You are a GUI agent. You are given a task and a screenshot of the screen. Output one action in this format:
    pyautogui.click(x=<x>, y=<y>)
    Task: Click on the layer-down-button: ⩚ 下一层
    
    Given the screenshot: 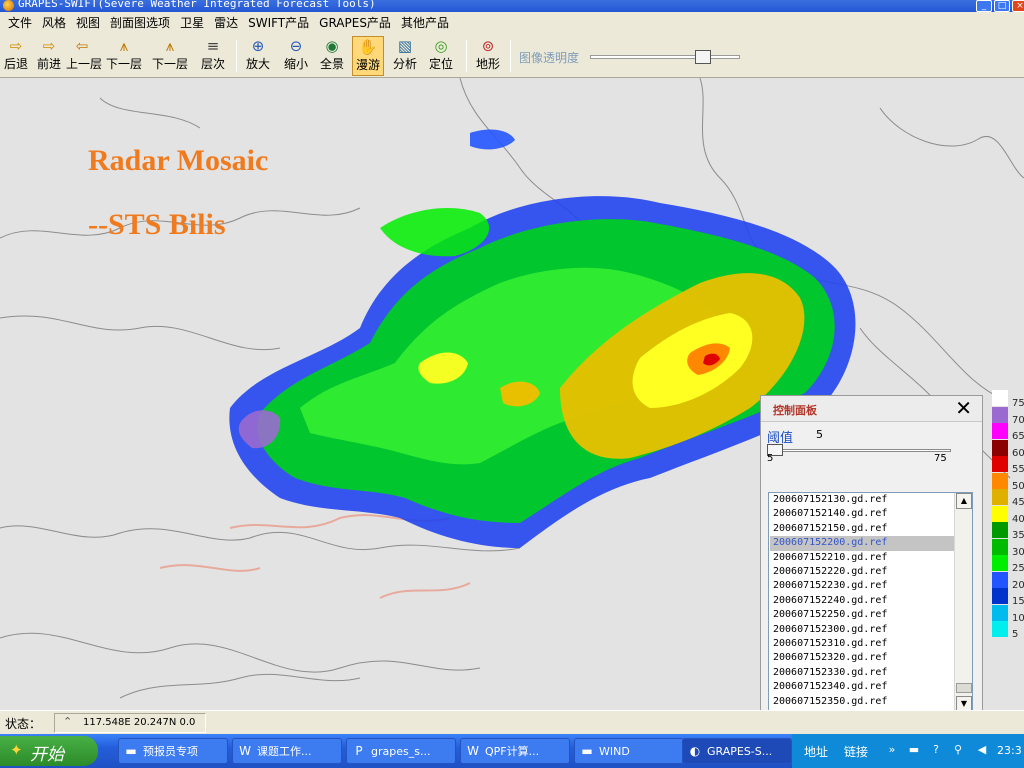 What is the action you would take?
    pyautogui.click(x=124, y=56)
    